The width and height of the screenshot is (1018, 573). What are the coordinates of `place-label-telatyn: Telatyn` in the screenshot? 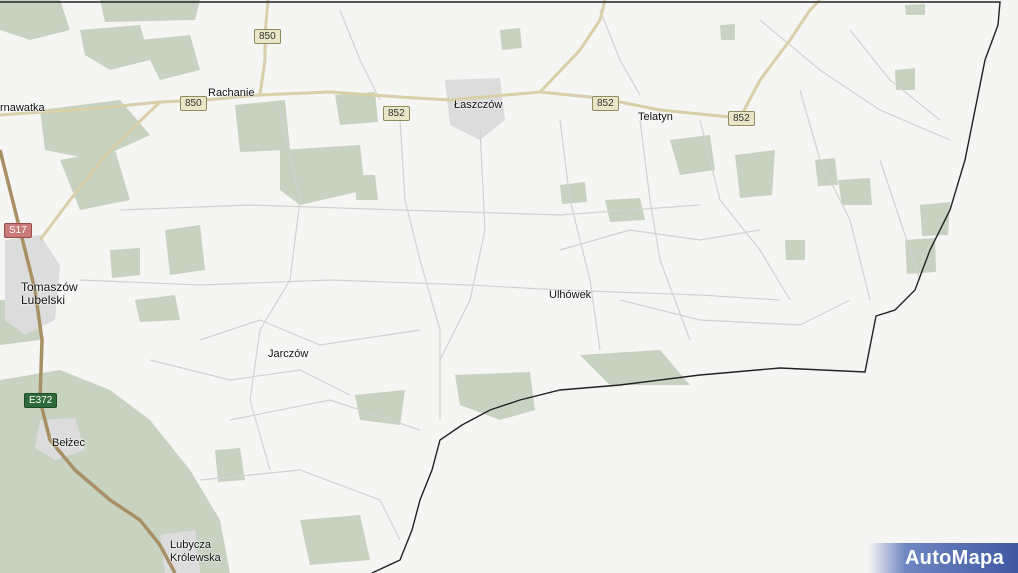 It's located at (655, 117).